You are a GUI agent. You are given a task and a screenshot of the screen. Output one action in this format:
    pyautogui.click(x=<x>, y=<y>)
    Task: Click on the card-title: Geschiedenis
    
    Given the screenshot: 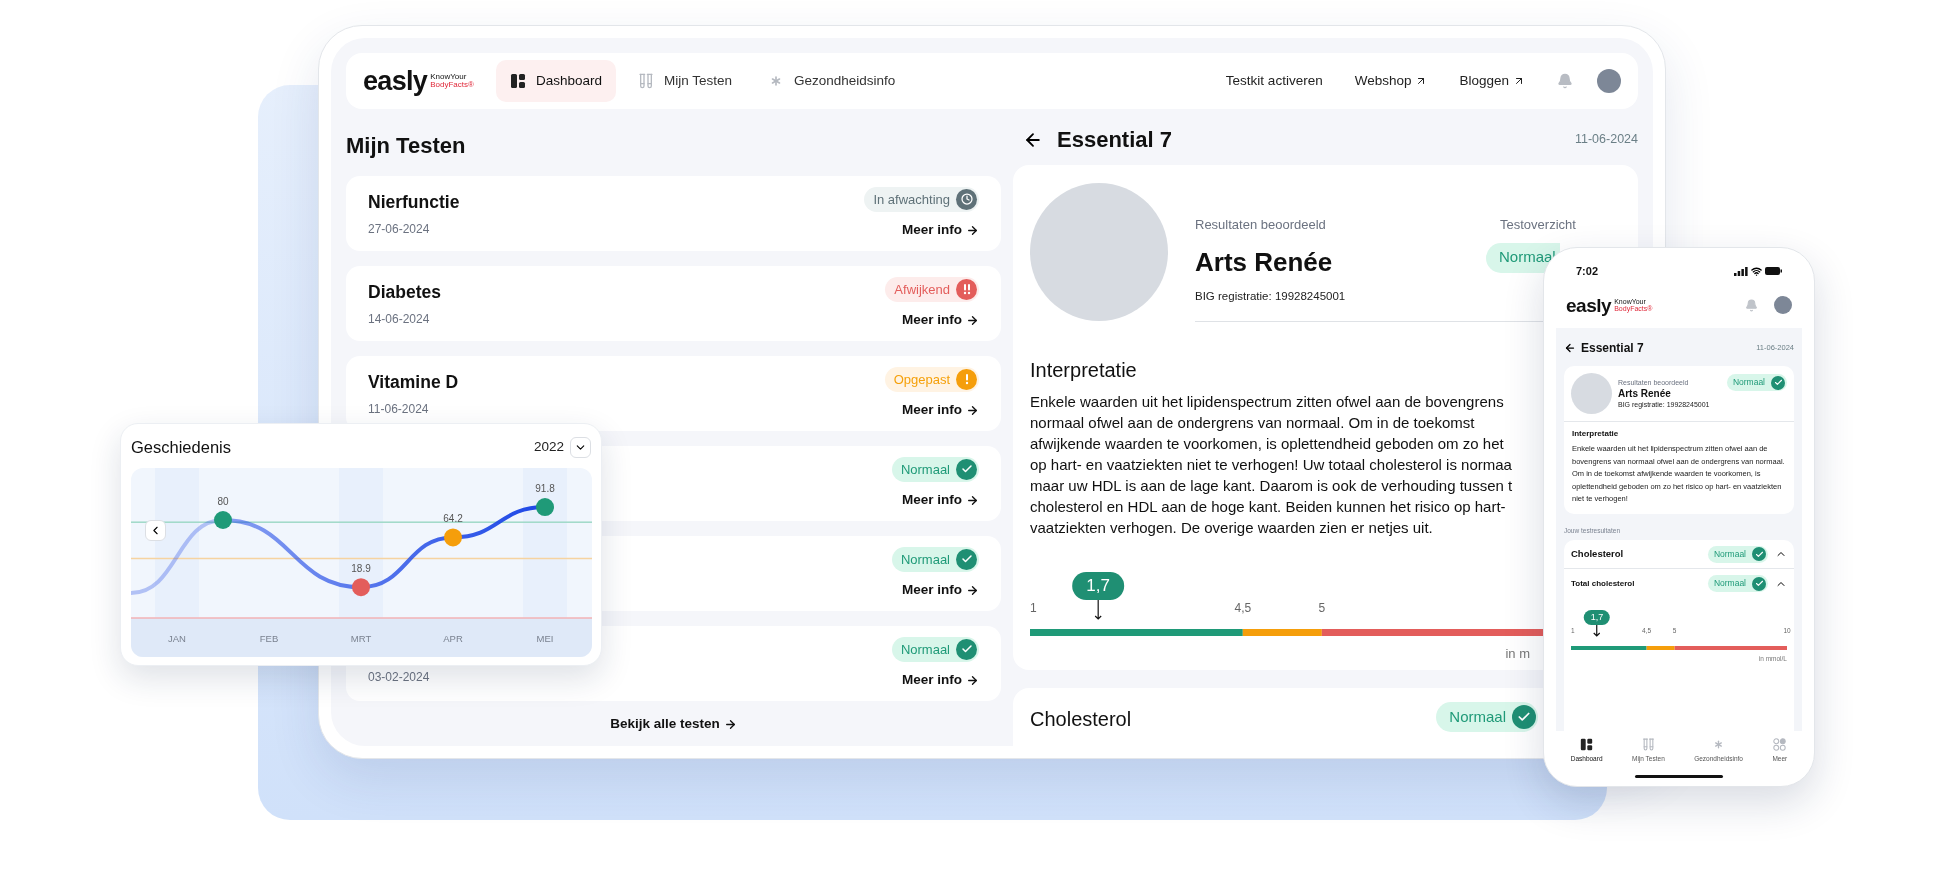 What is the action you would take?
    pyautogui.click(x=181, y=447)
    